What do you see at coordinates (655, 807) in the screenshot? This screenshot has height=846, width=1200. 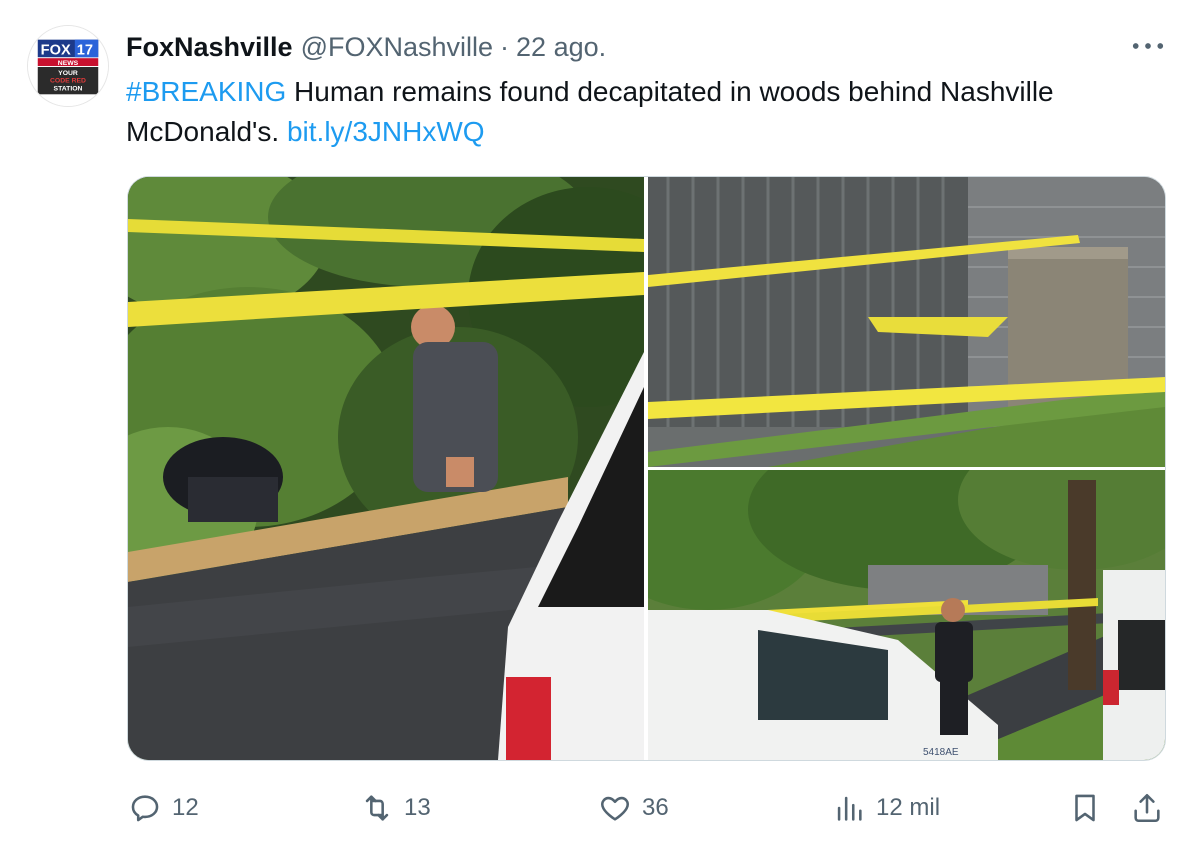 I see `like-count: 36` at bounding box center [655, 807].